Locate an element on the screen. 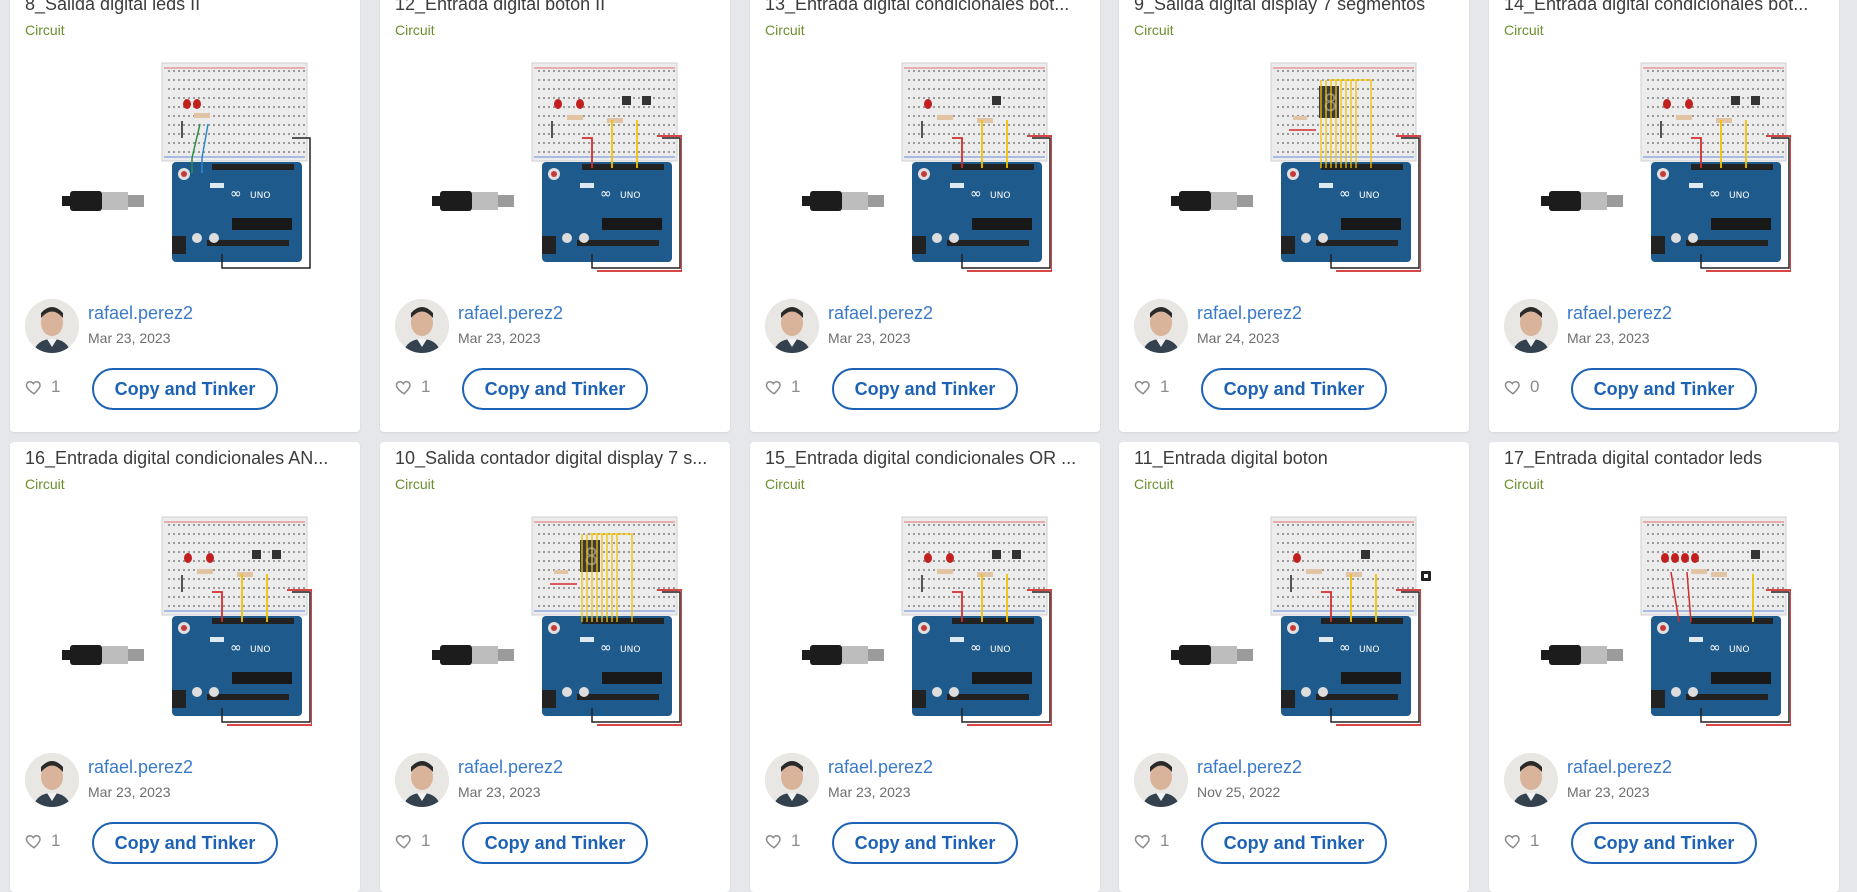 The height and width of the screenshot is (892, 1857). project-title: 12_Entrada digital boton II is located at coordinates (557, 7).